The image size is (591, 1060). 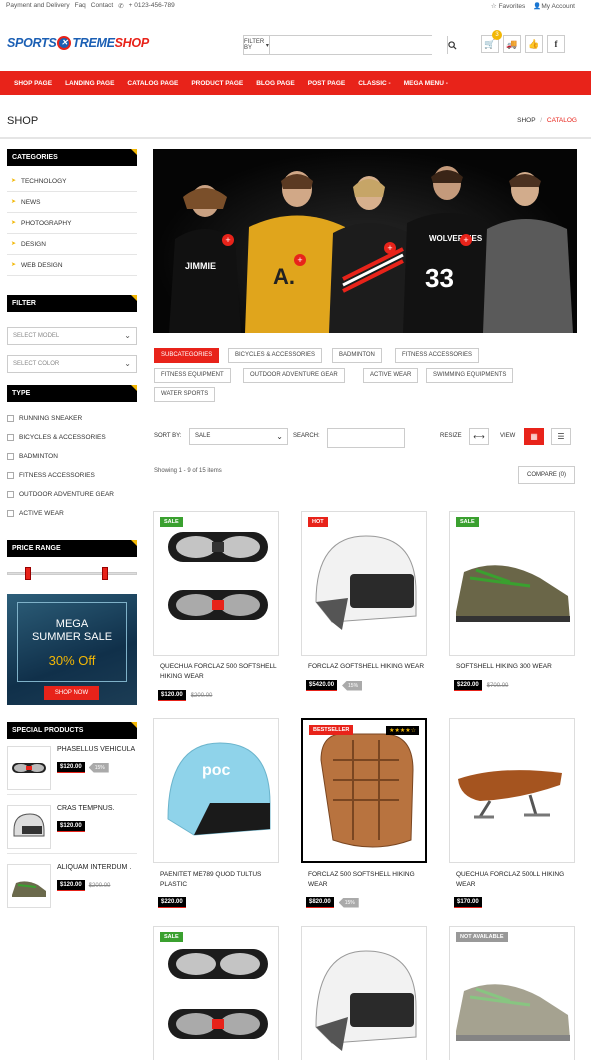 I want to click on categories-heading: CATEGORIES, so click(x=72, y=157).